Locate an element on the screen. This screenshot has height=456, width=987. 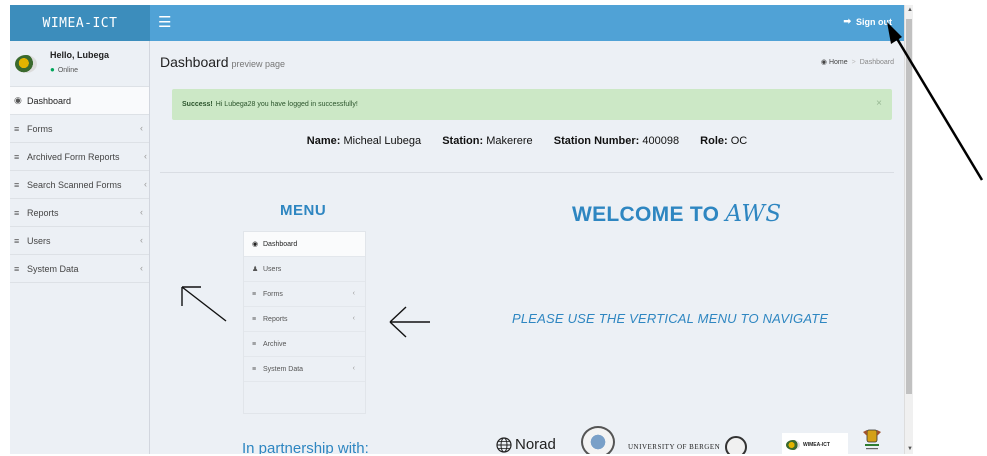
menu-preview-item: ≡ System Data ‹ is located at coordinates (304, 369).